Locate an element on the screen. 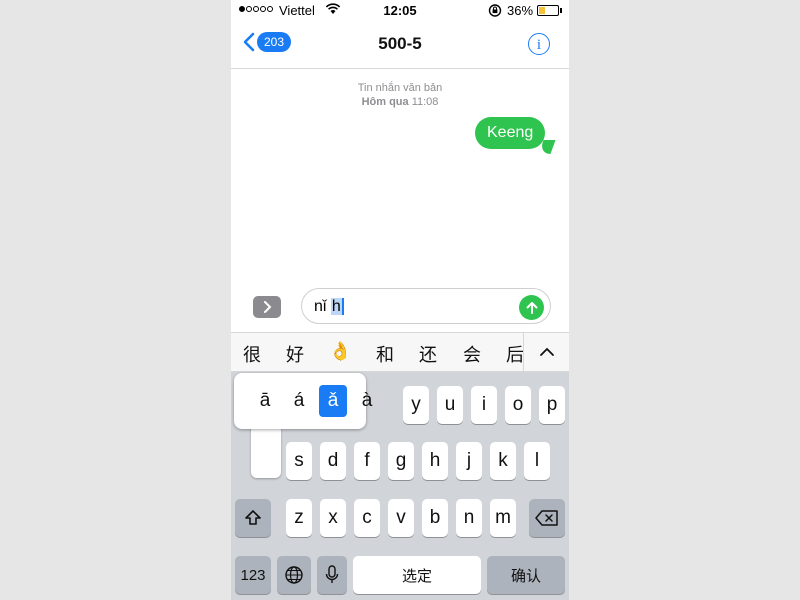 This screenshot has height=600, width=800. accent-option: á is located at coordinates (299, 401).